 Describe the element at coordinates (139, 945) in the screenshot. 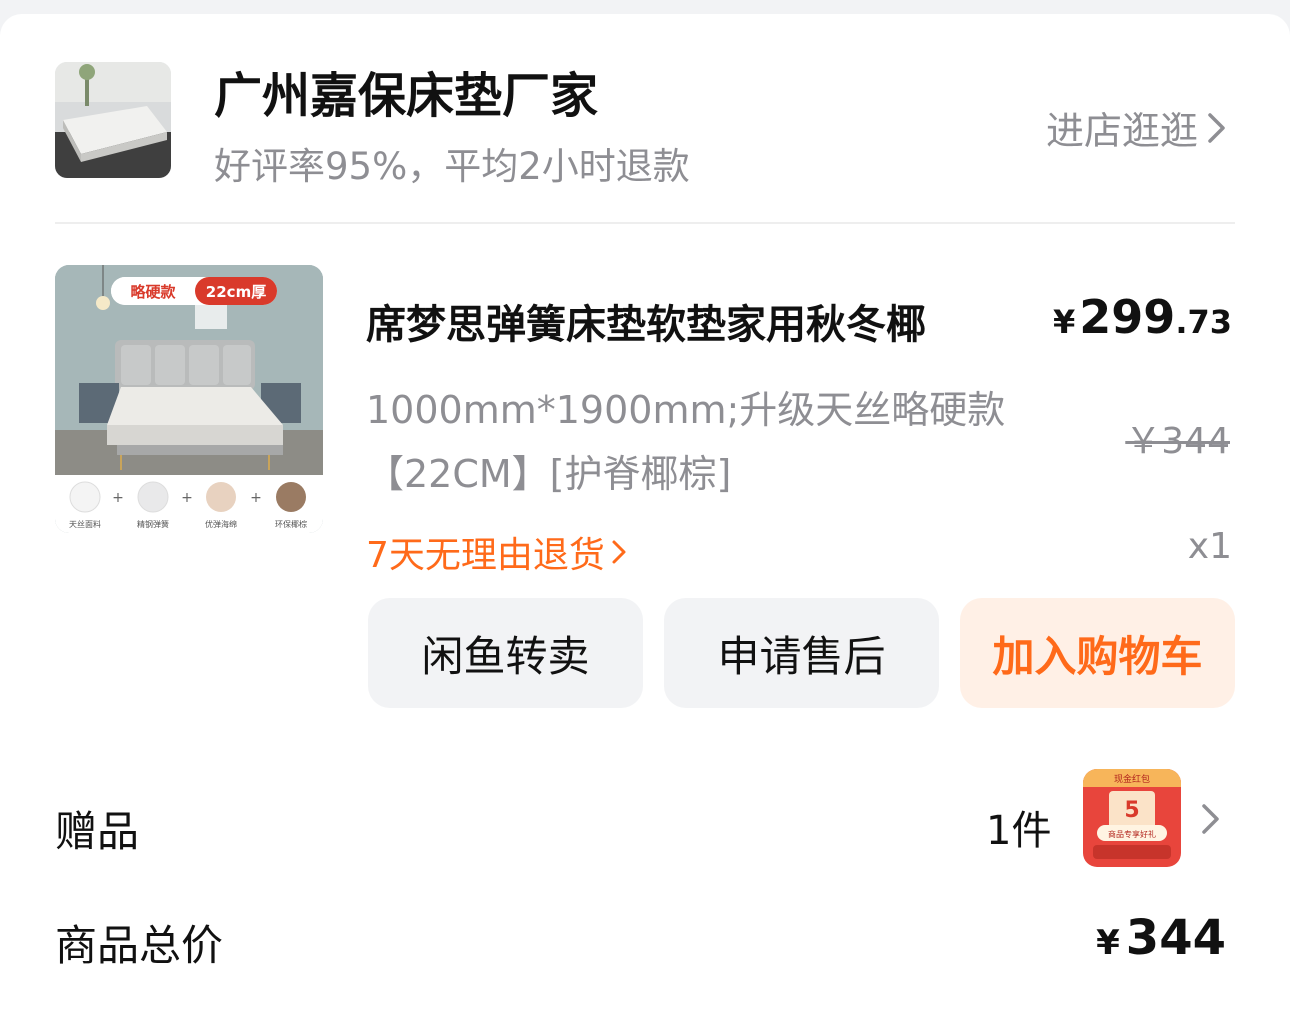

I see `total-label: 商品总价` at that location.